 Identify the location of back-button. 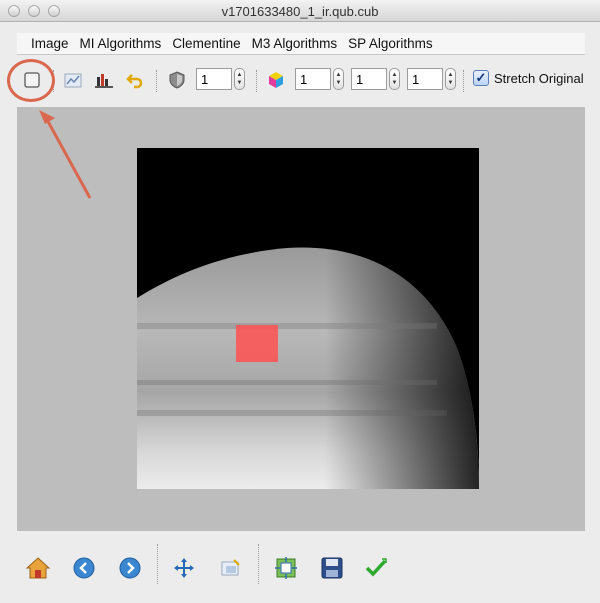
(84, 568).